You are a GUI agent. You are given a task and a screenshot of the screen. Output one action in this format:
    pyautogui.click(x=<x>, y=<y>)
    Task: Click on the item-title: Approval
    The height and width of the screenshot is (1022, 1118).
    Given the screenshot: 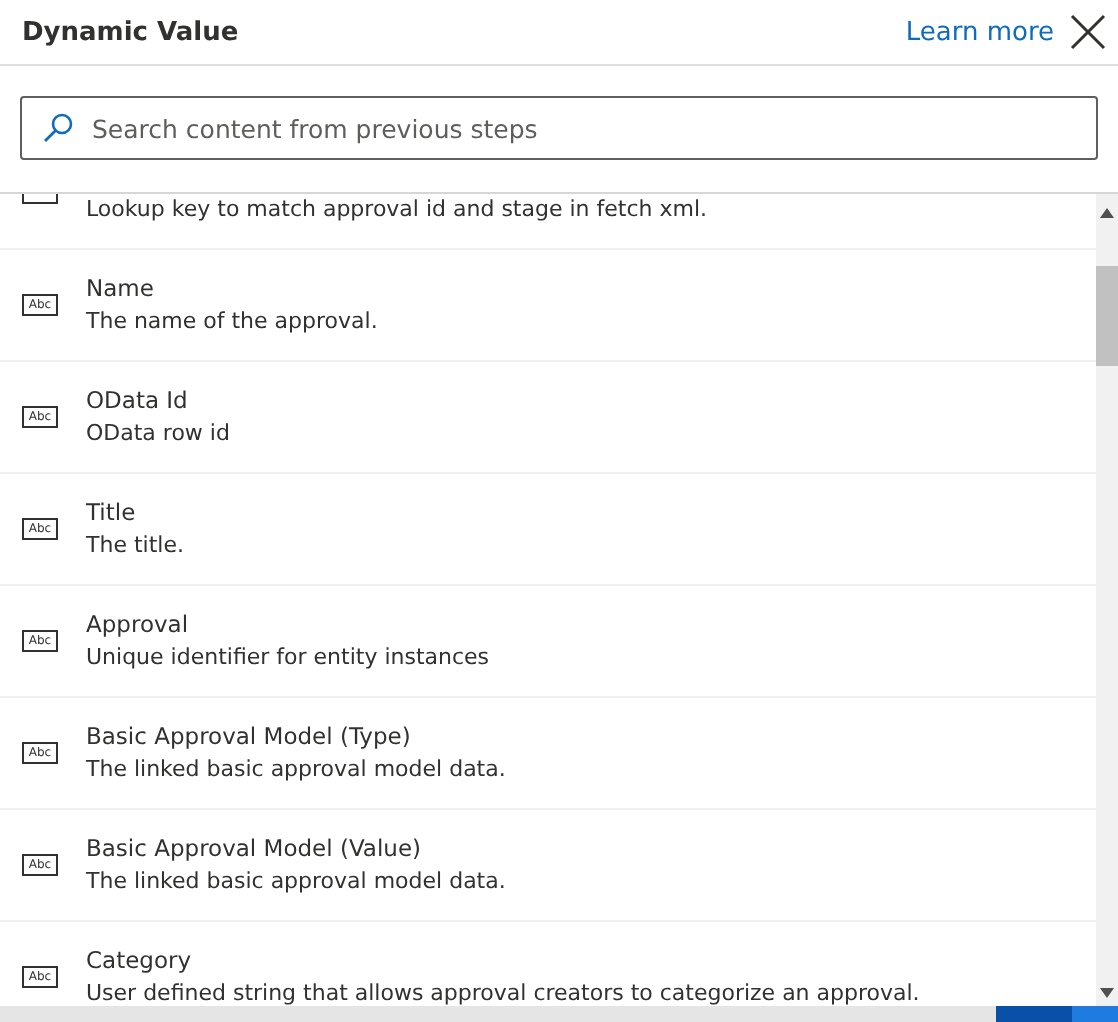 What is the action you would take?
    pyautogui.click(x=138, y=625)
    